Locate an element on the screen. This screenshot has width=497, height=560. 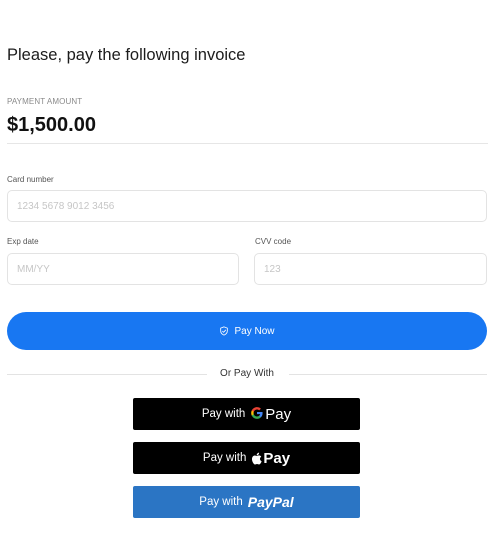
page-title: Please, pay the following invoice is located at coordinates (126, 55).